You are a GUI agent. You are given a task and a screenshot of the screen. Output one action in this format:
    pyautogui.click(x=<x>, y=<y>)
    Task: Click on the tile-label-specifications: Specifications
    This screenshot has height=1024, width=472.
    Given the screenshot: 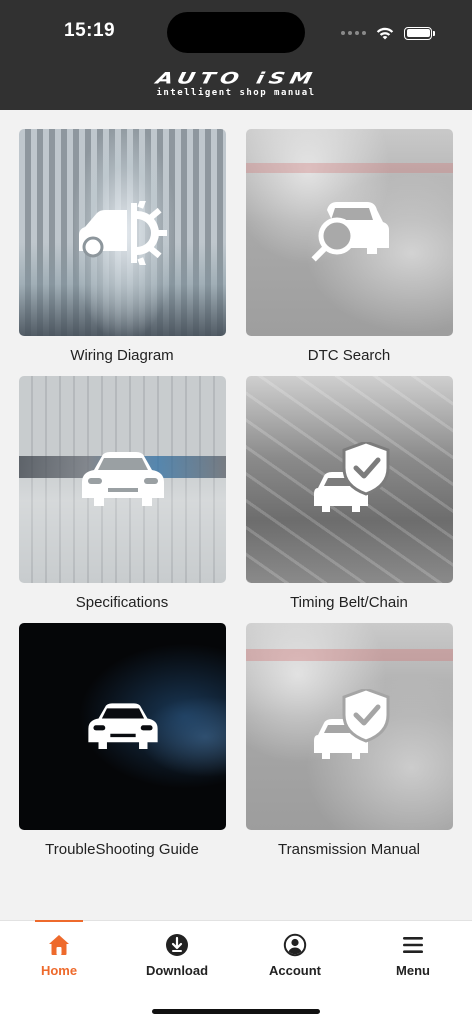 What is the action you would take?
    pyautogui.click(x=122, y=602)
    